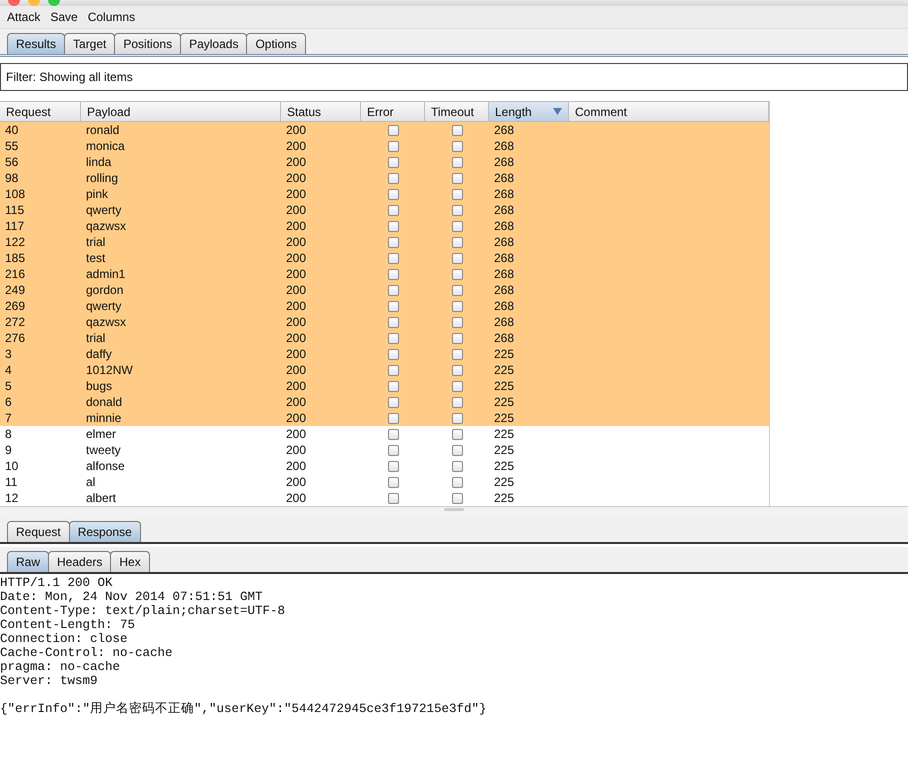  Describe the element at coordinates (64, 17) in the screenshot. I see `menu-item: Save` at that location.